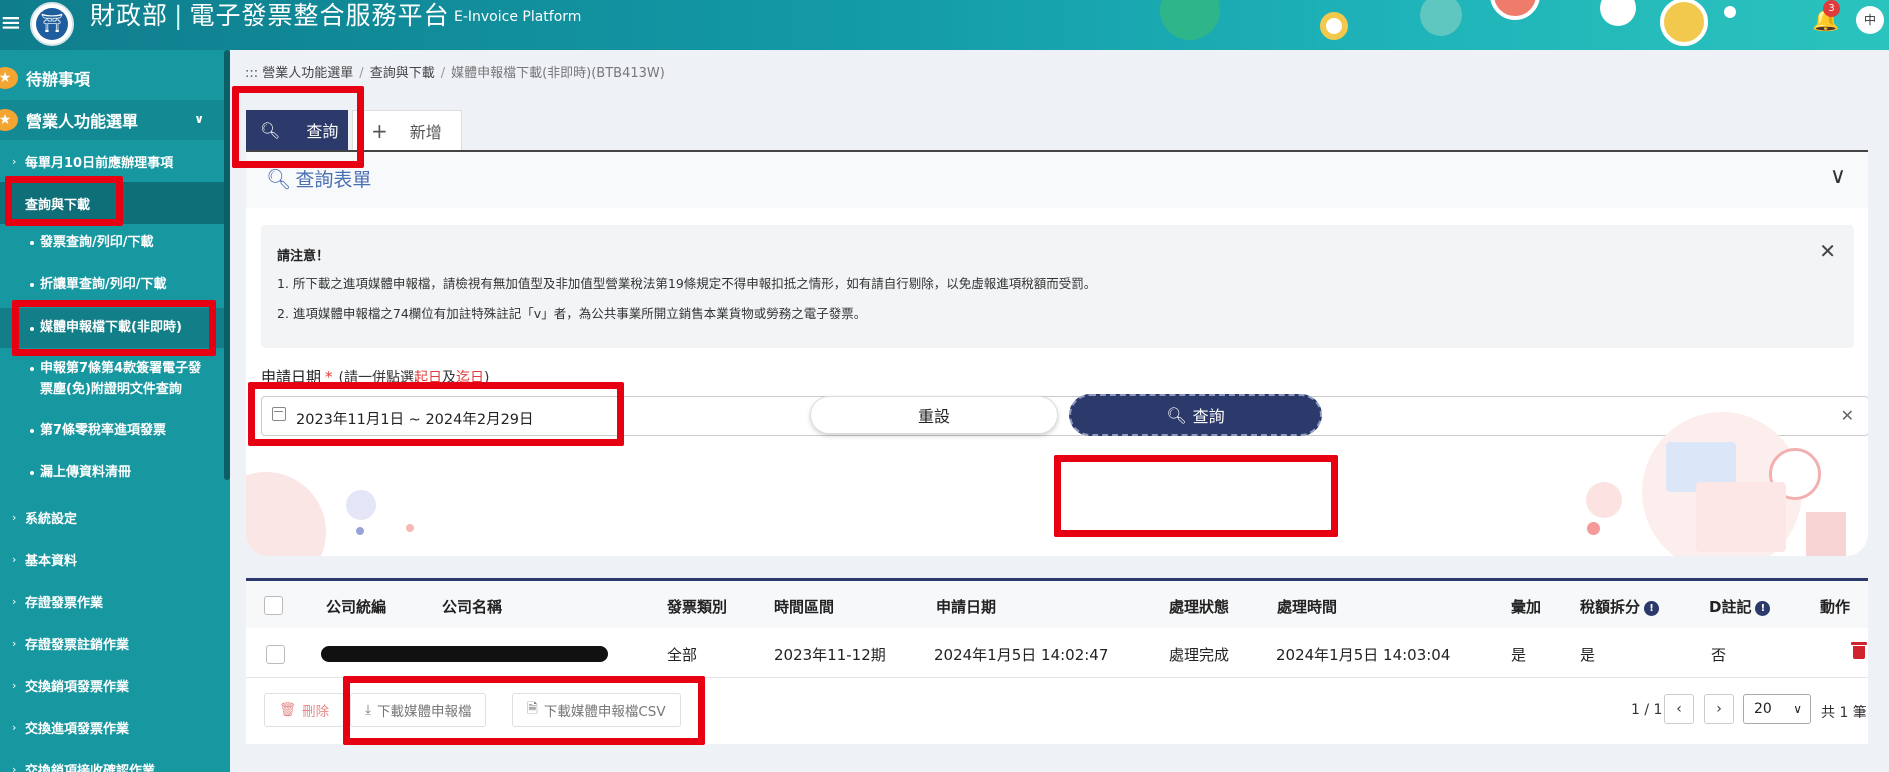 The height and width of the screenshot is (772, 1889). I want to click on sidebar-sub-label: 申報第7條第4款簽署電子發票塵(免)附證明文件查詢, so click(121, 379).